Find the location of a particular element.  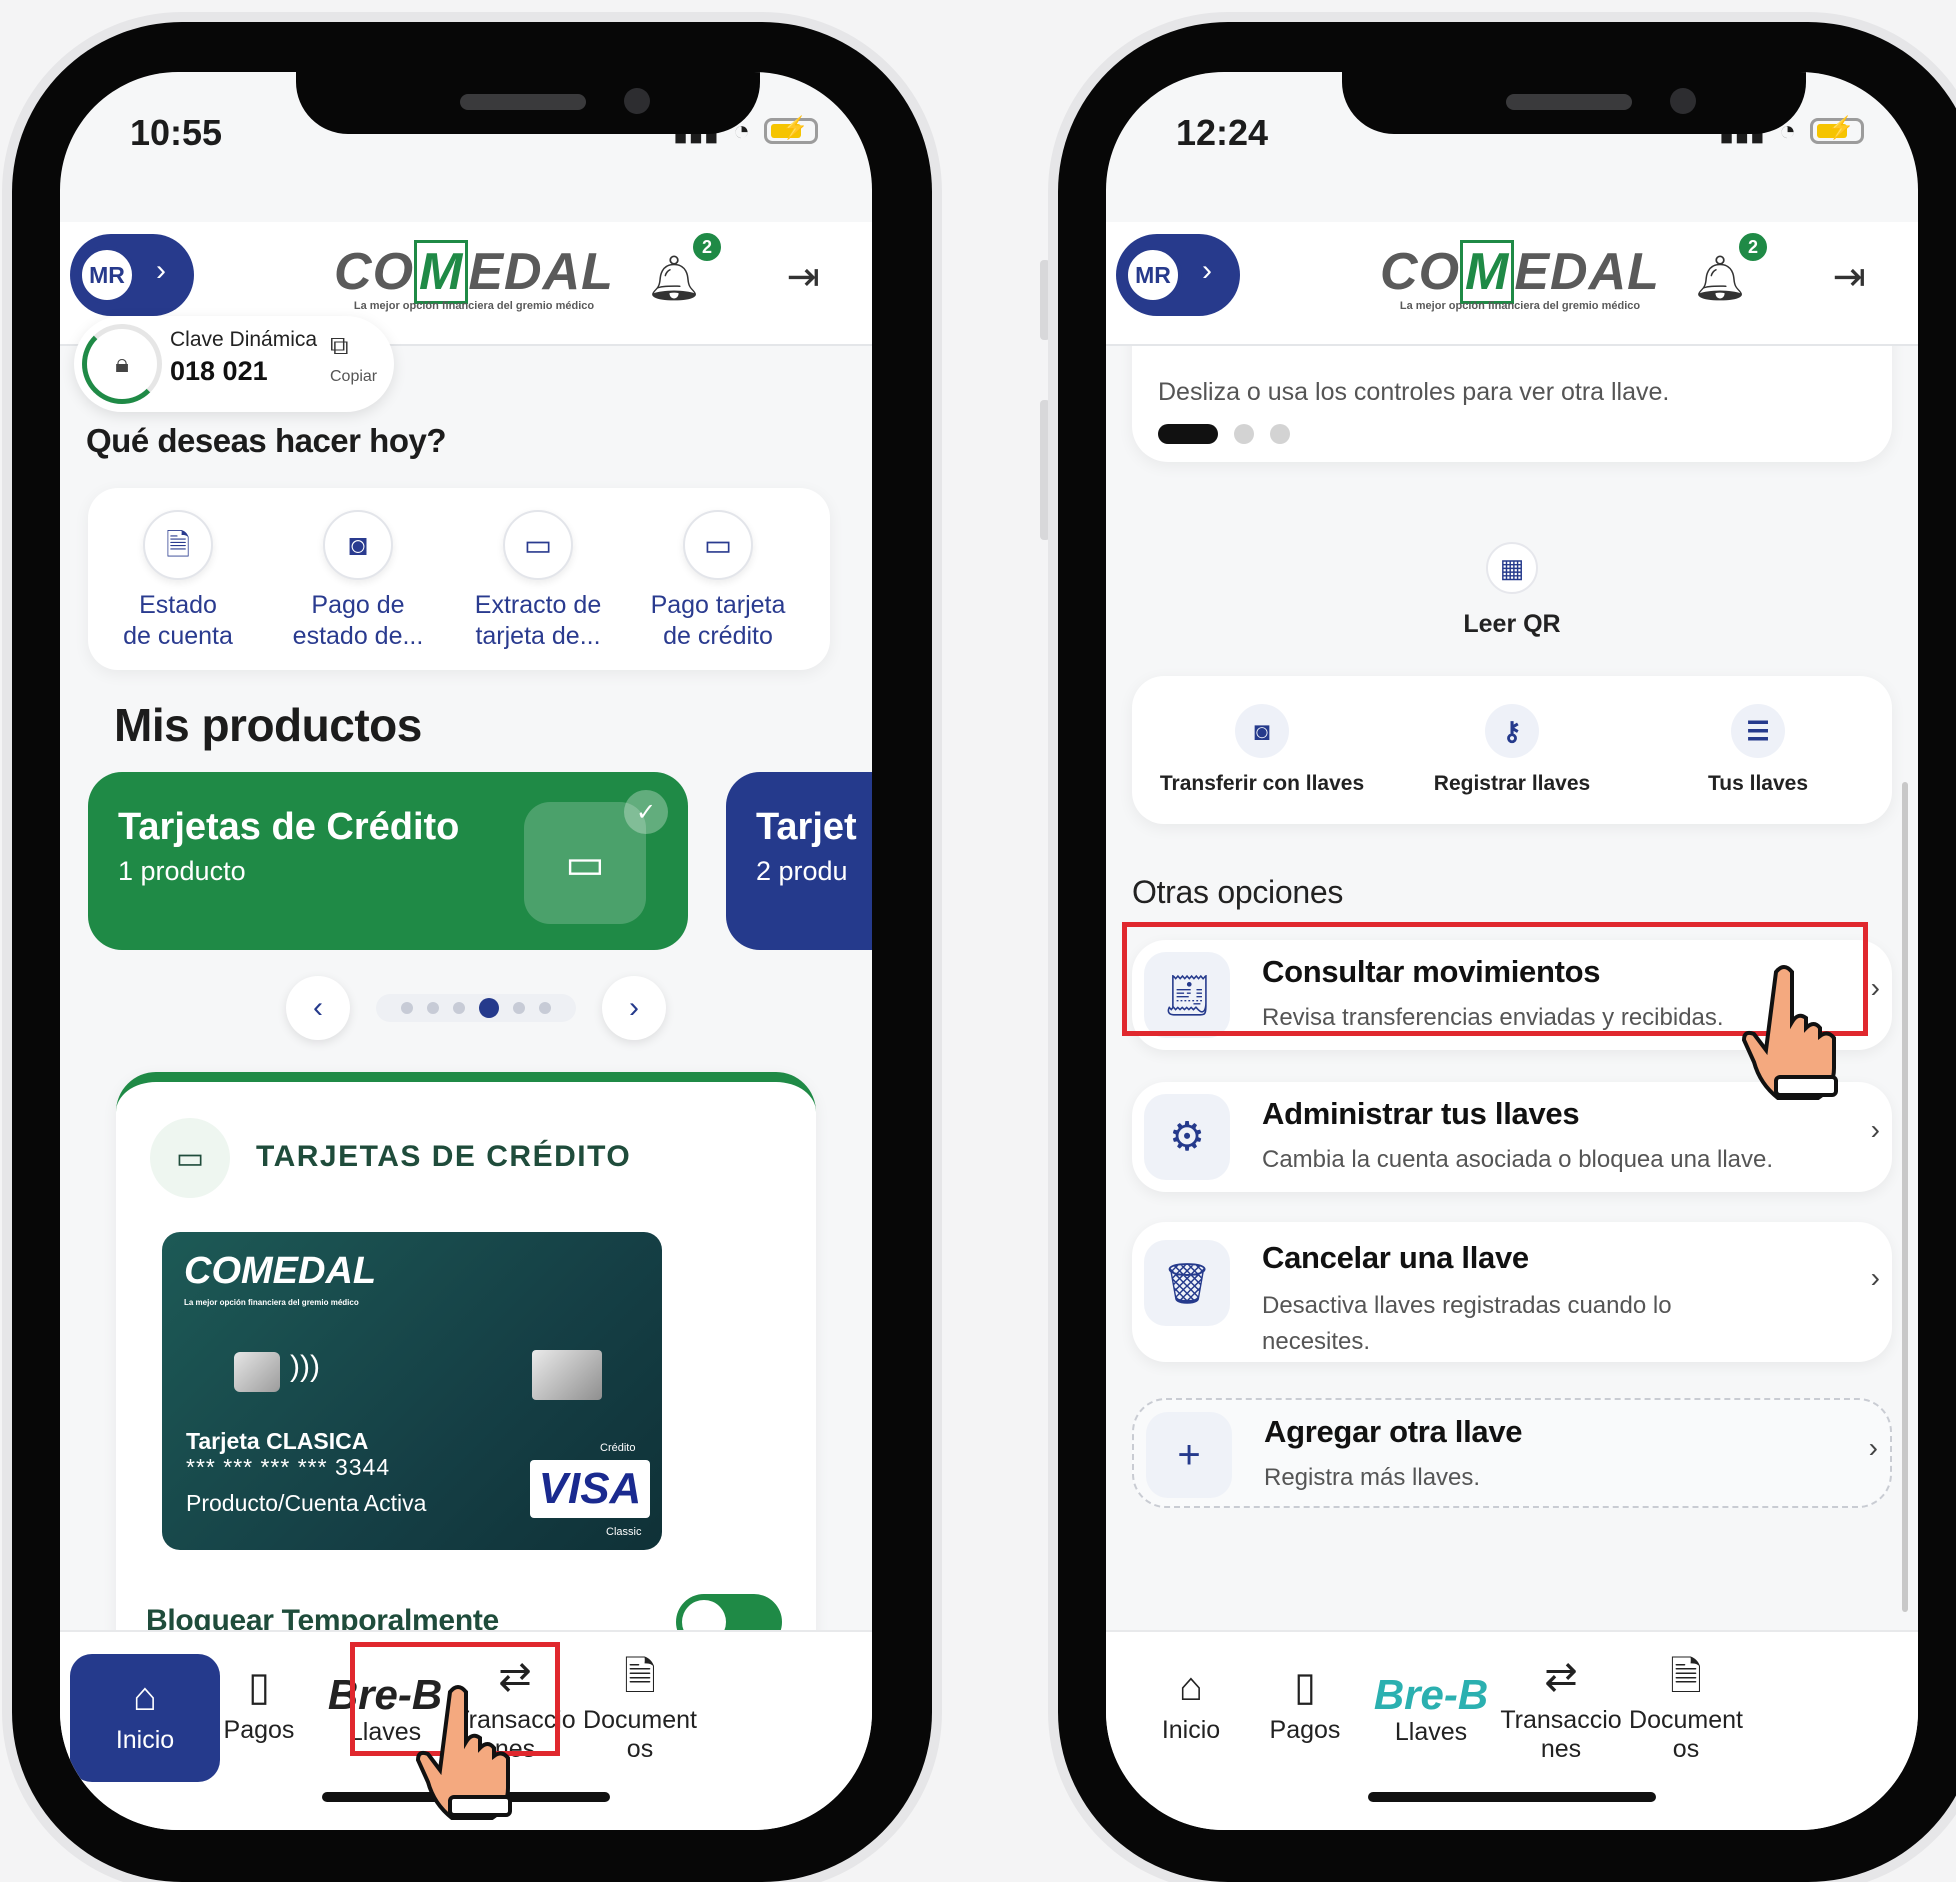

tab-llaves: Bre-B Llaves is located at coordinates (1431, 1709).